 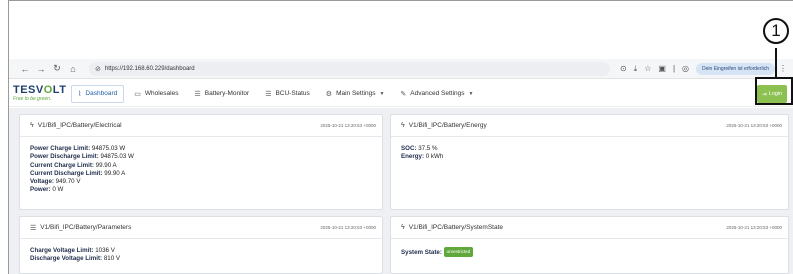 What do you see at coordinates (73, 69) in the screenshot?
I see `home-icon: ⌂` at bounding box center [73, 69].